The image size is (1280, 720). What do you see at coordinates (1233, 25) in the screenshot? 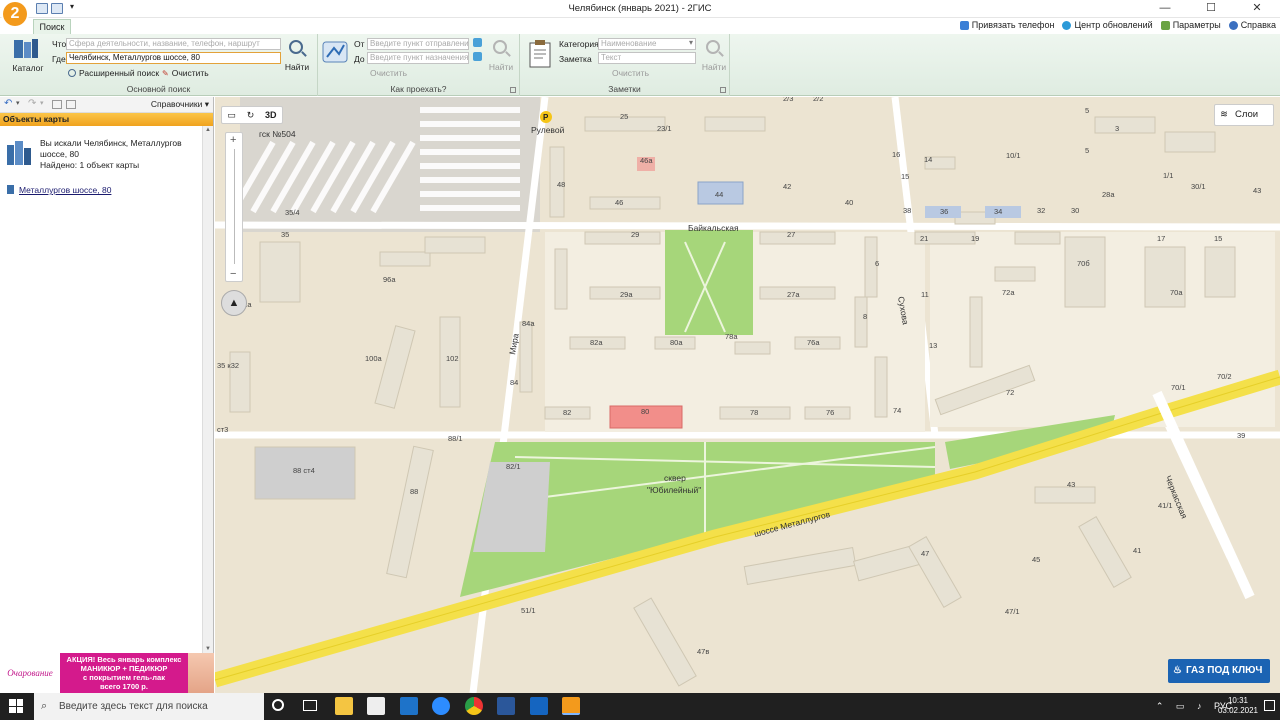
I see `help-icon` at bounding box center [1233, 25].